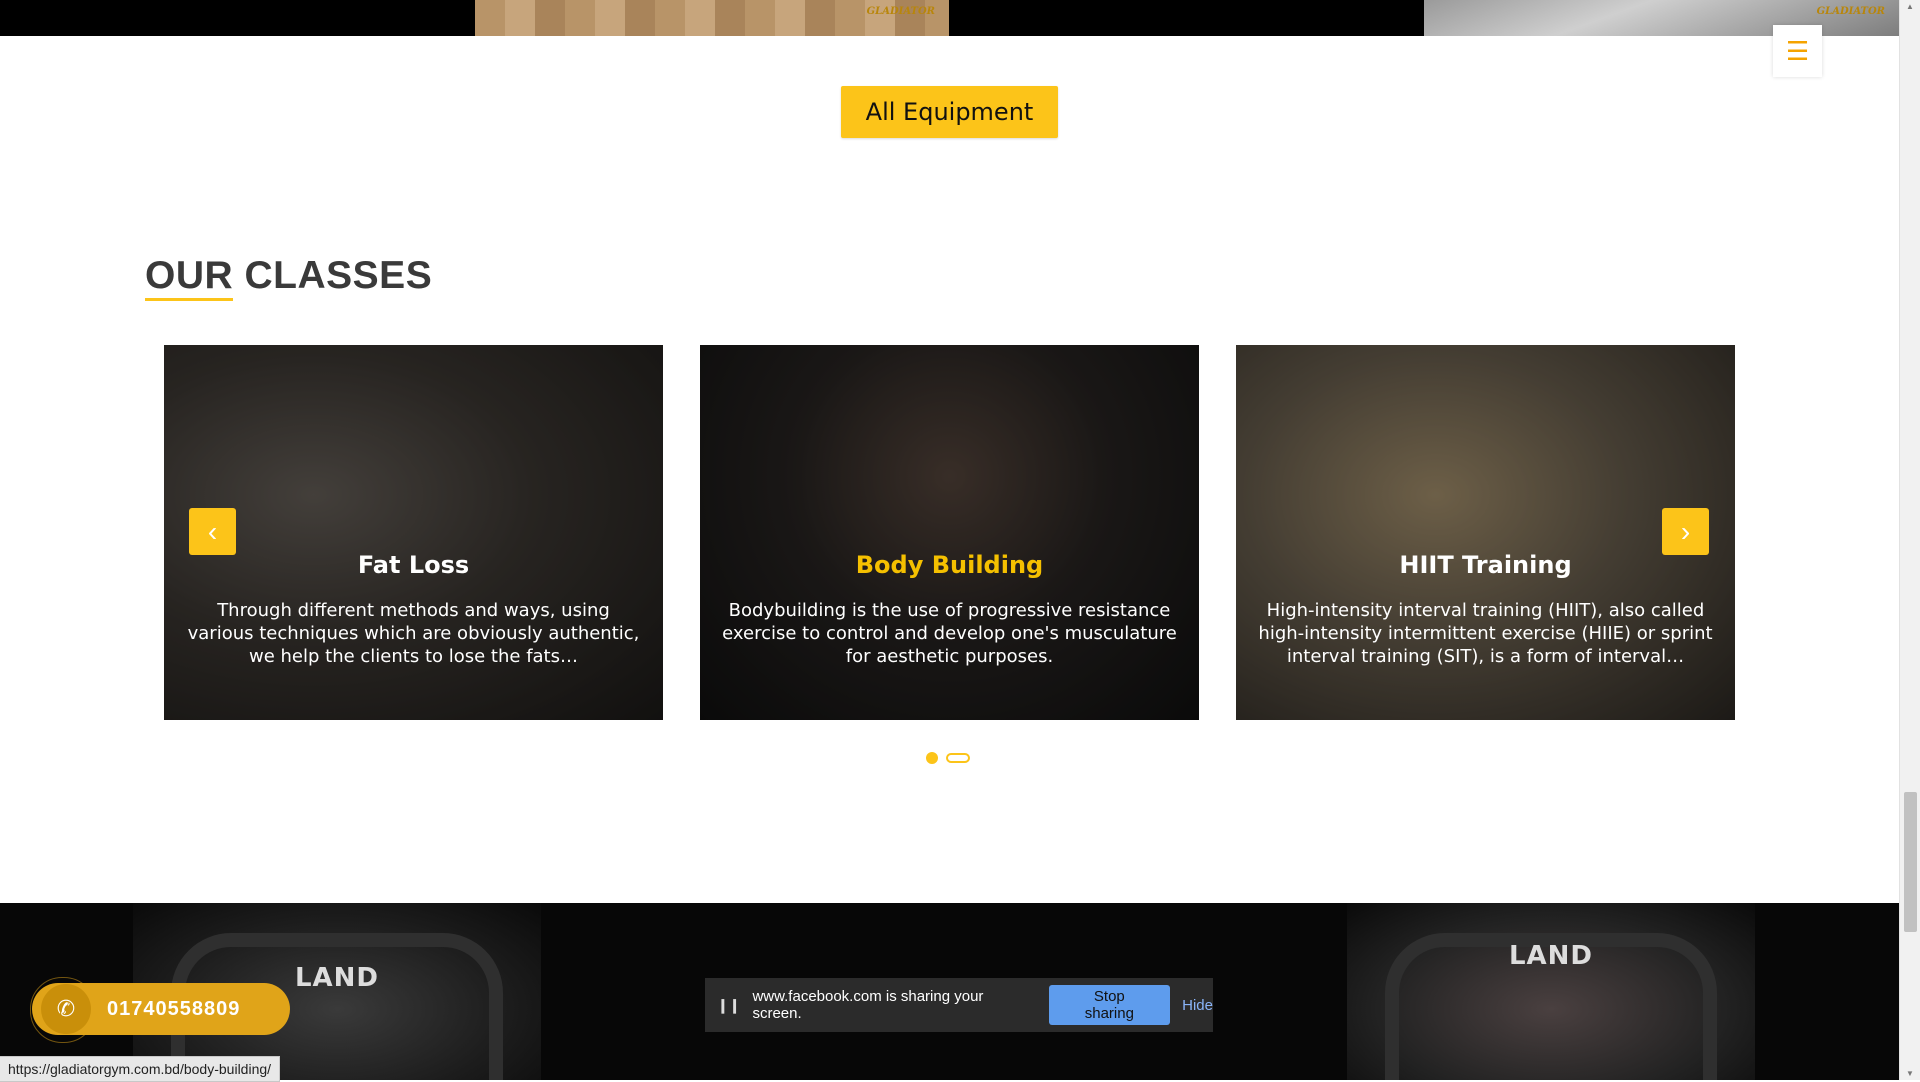  I want to click on carousel-prev-button: ‹, so click(212, 531).